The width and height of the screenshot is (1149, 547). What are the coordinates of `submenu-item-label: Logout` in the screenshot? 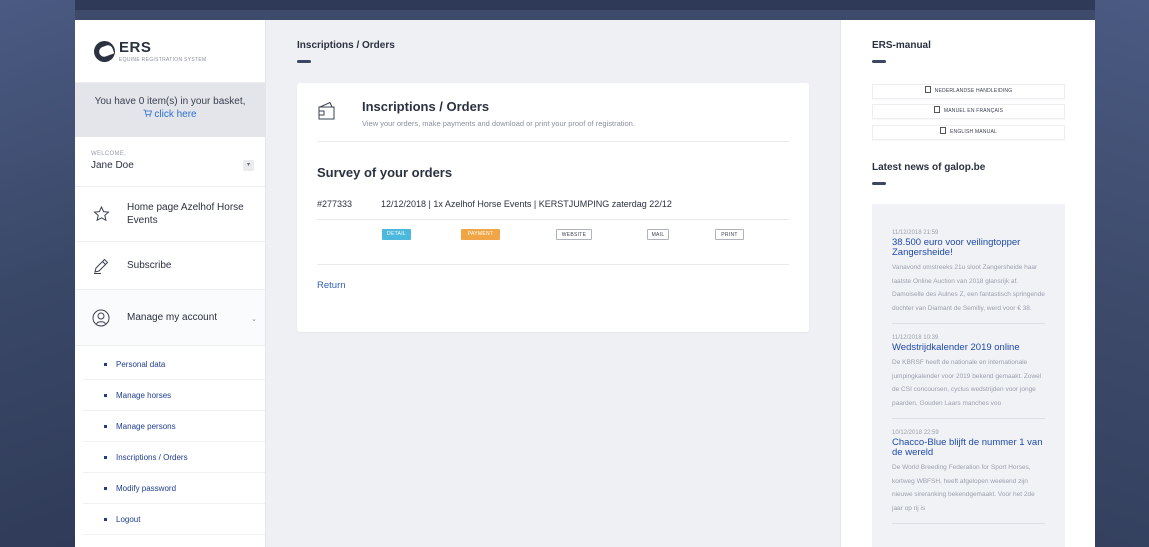 It's located at (128, 519).